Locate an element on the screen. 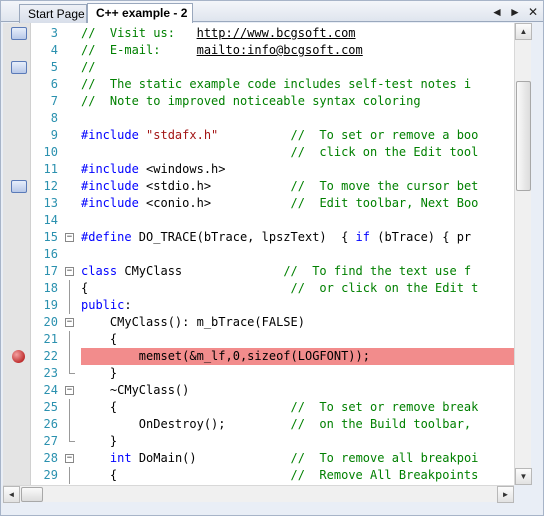 The width and height of the screenshot is (544, 516). code-text: { // Remove All Breakpoints is located at coordinates (279, 475).